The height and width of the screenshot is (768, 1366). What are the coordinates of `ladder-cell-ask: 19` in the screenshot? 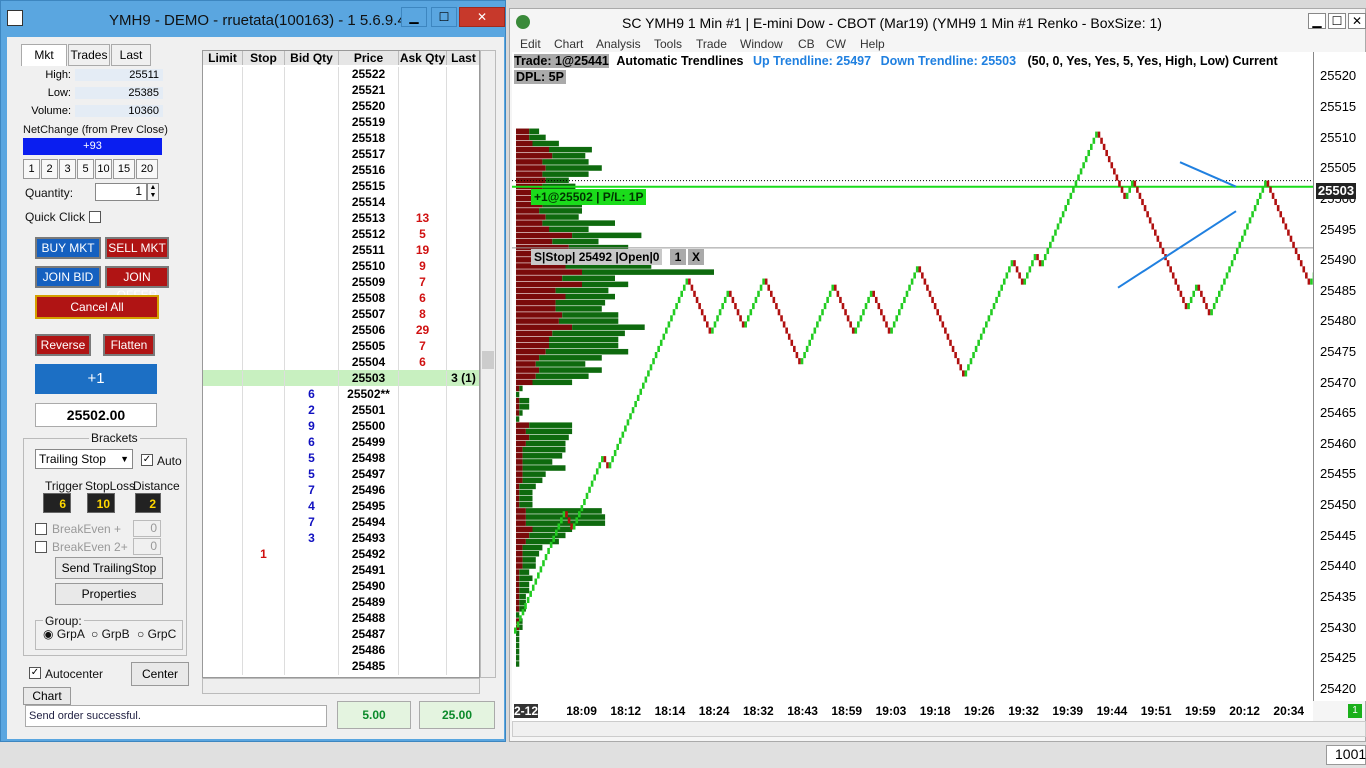 It's located at (423, 251).